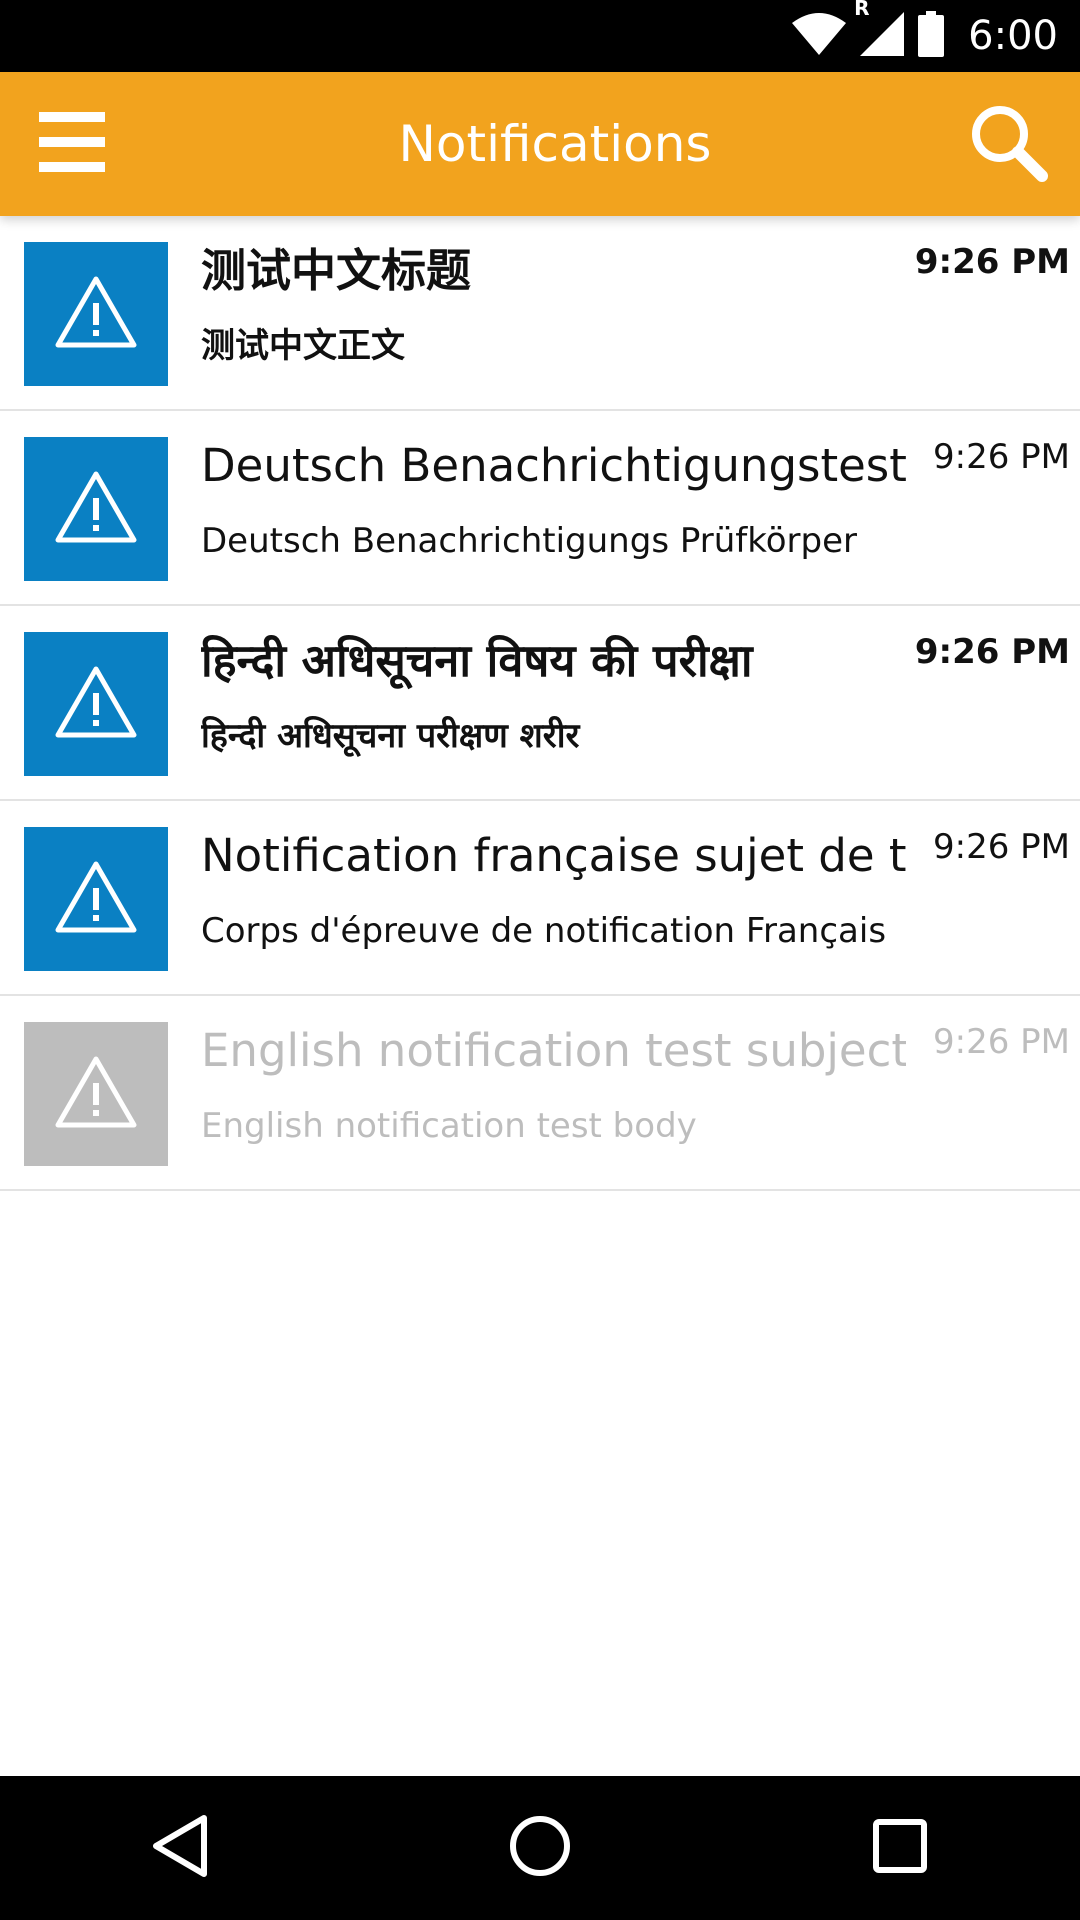 The width and height of the screenshot is (1080, 1920). What do you see at coordinates (303, 346) in the screenshot?
I see `notification-body: 测试中文正文` at bounding box center [303, 346].